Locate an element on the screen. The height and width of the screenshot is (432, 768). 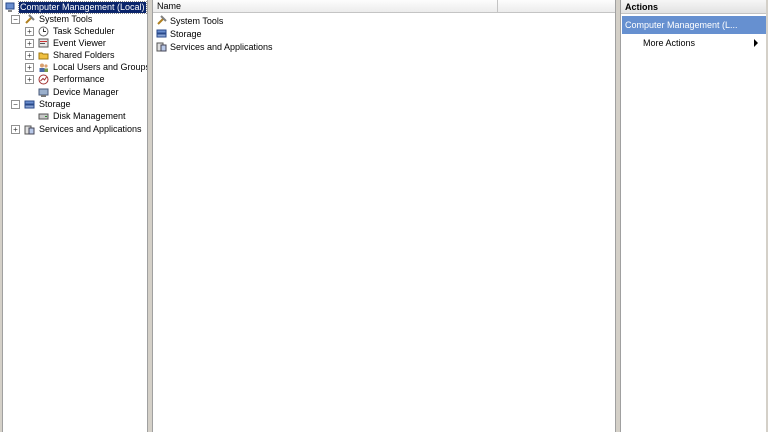
tree-label-storage: Storage is located at coordinates (55, 103).